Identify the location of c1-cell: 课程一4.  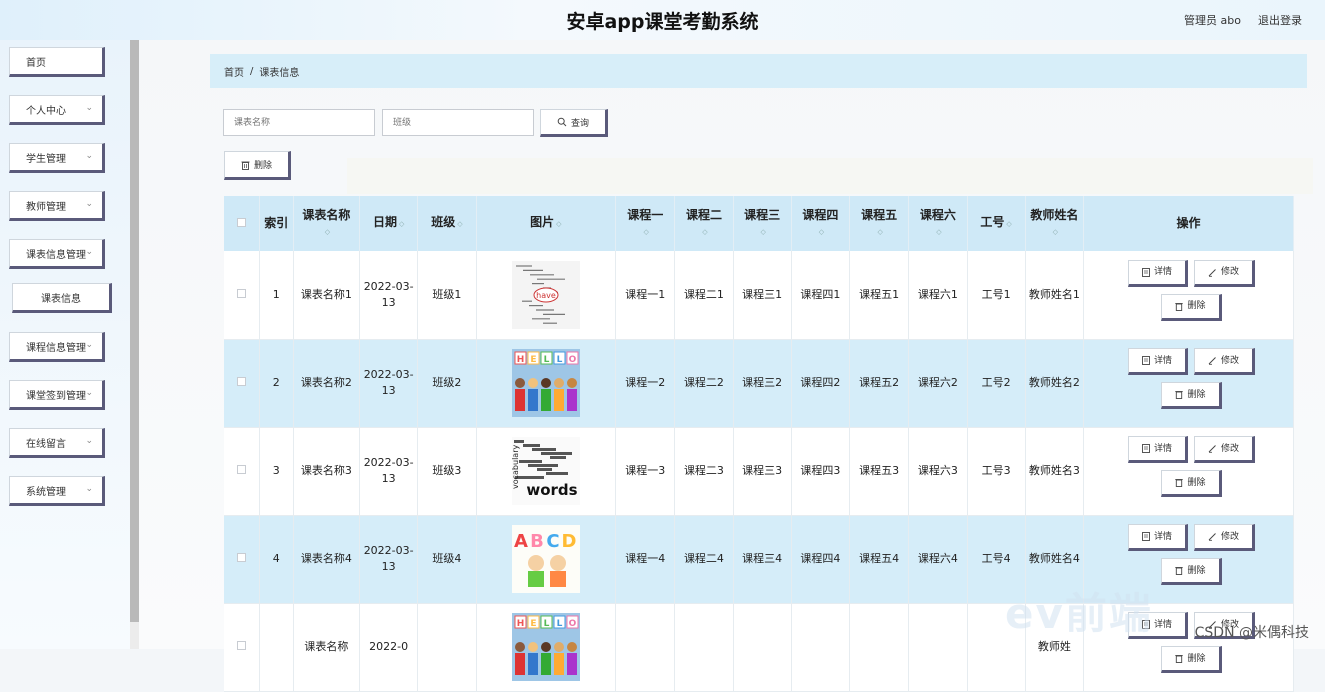
(645, 559).